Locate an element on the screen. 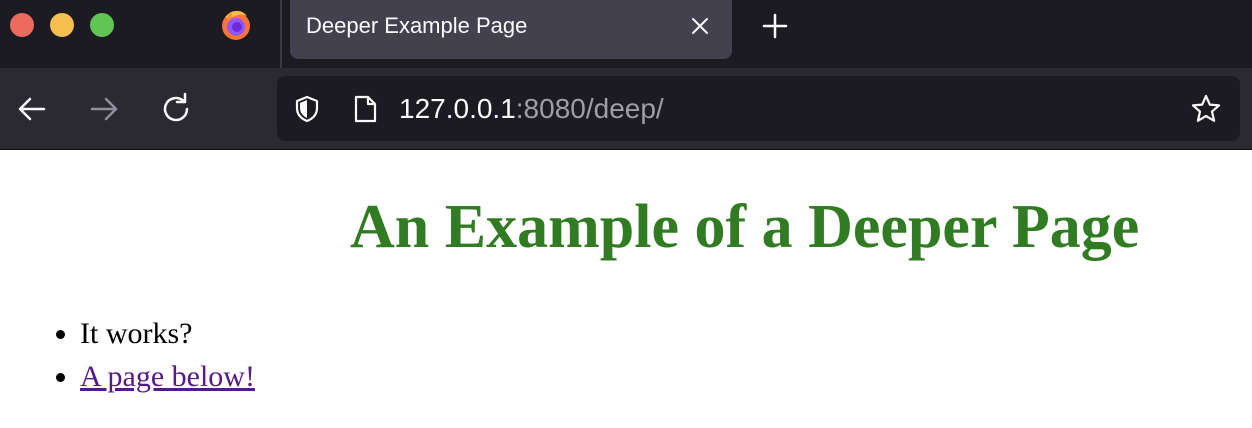 The width and height of the screenshot is (1252, 428). plus-icon is located at coordinates (775, 26).